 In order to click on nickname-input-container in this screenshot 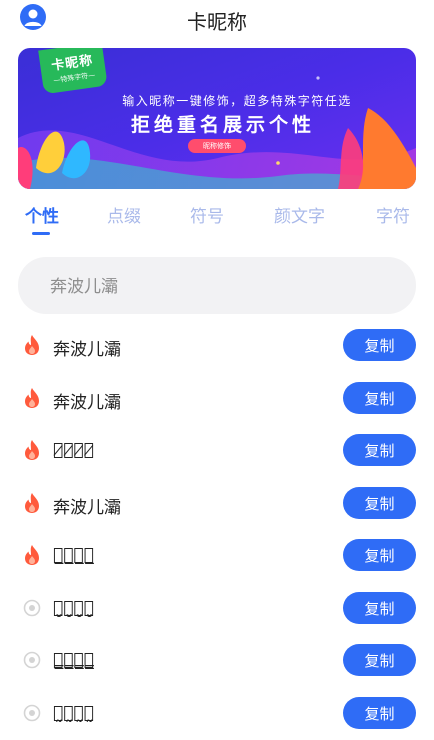, I will do `click(217, 285)`.